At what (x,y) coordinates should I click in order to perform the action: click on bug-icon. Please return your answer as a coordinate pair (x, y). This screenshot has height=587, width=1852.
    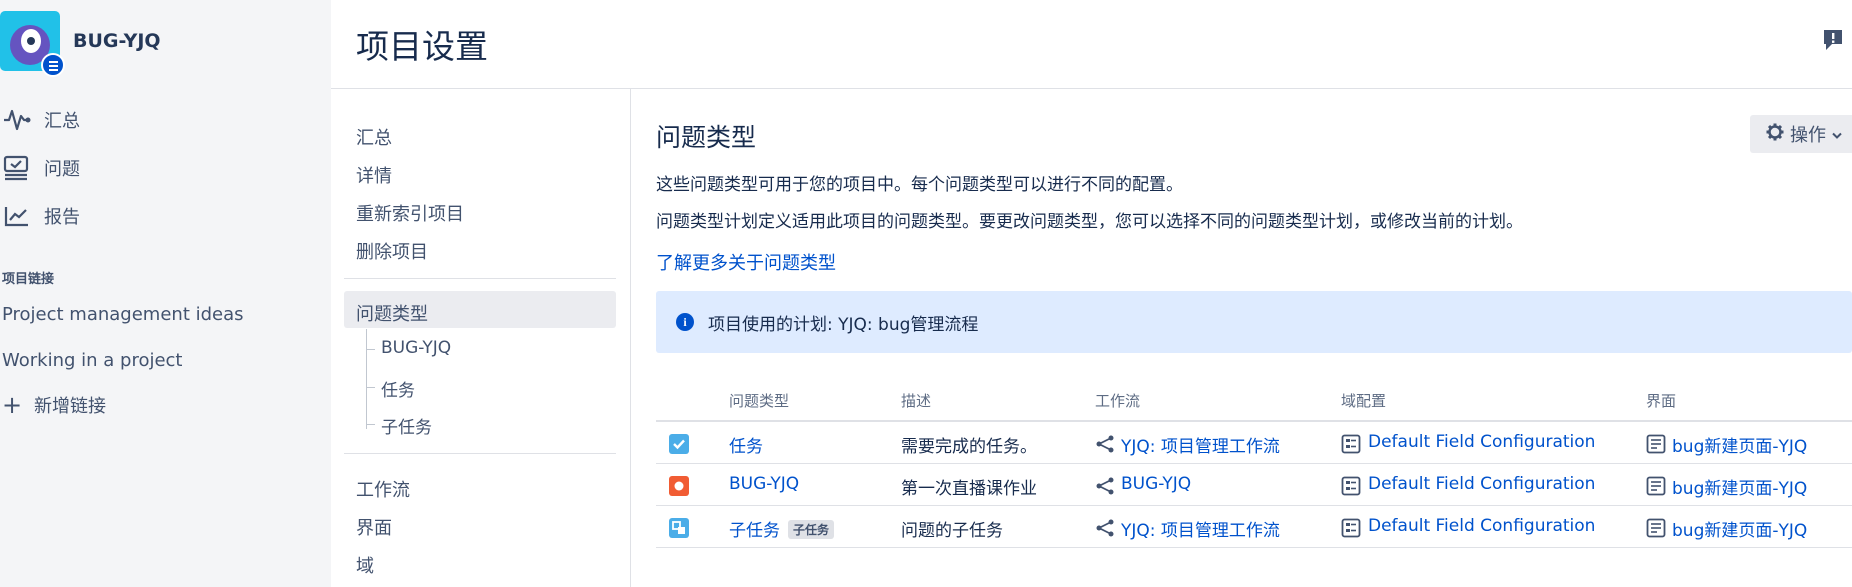
    Looking at the image, I should click on (679, 486).